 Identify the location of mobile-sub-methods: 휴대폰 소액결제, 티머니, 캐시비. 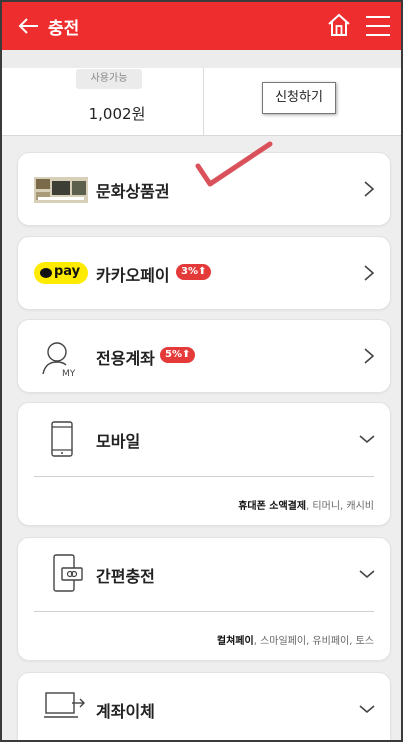
(306, 504).